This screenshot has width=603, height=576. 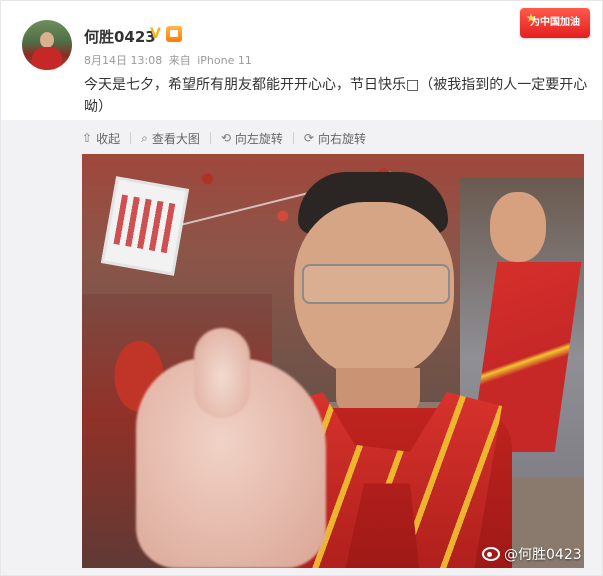 What do you see at coordinates (155, 34) in the screenshot?
I see `verified-v-icon: V` at bounding box center [155, 34].